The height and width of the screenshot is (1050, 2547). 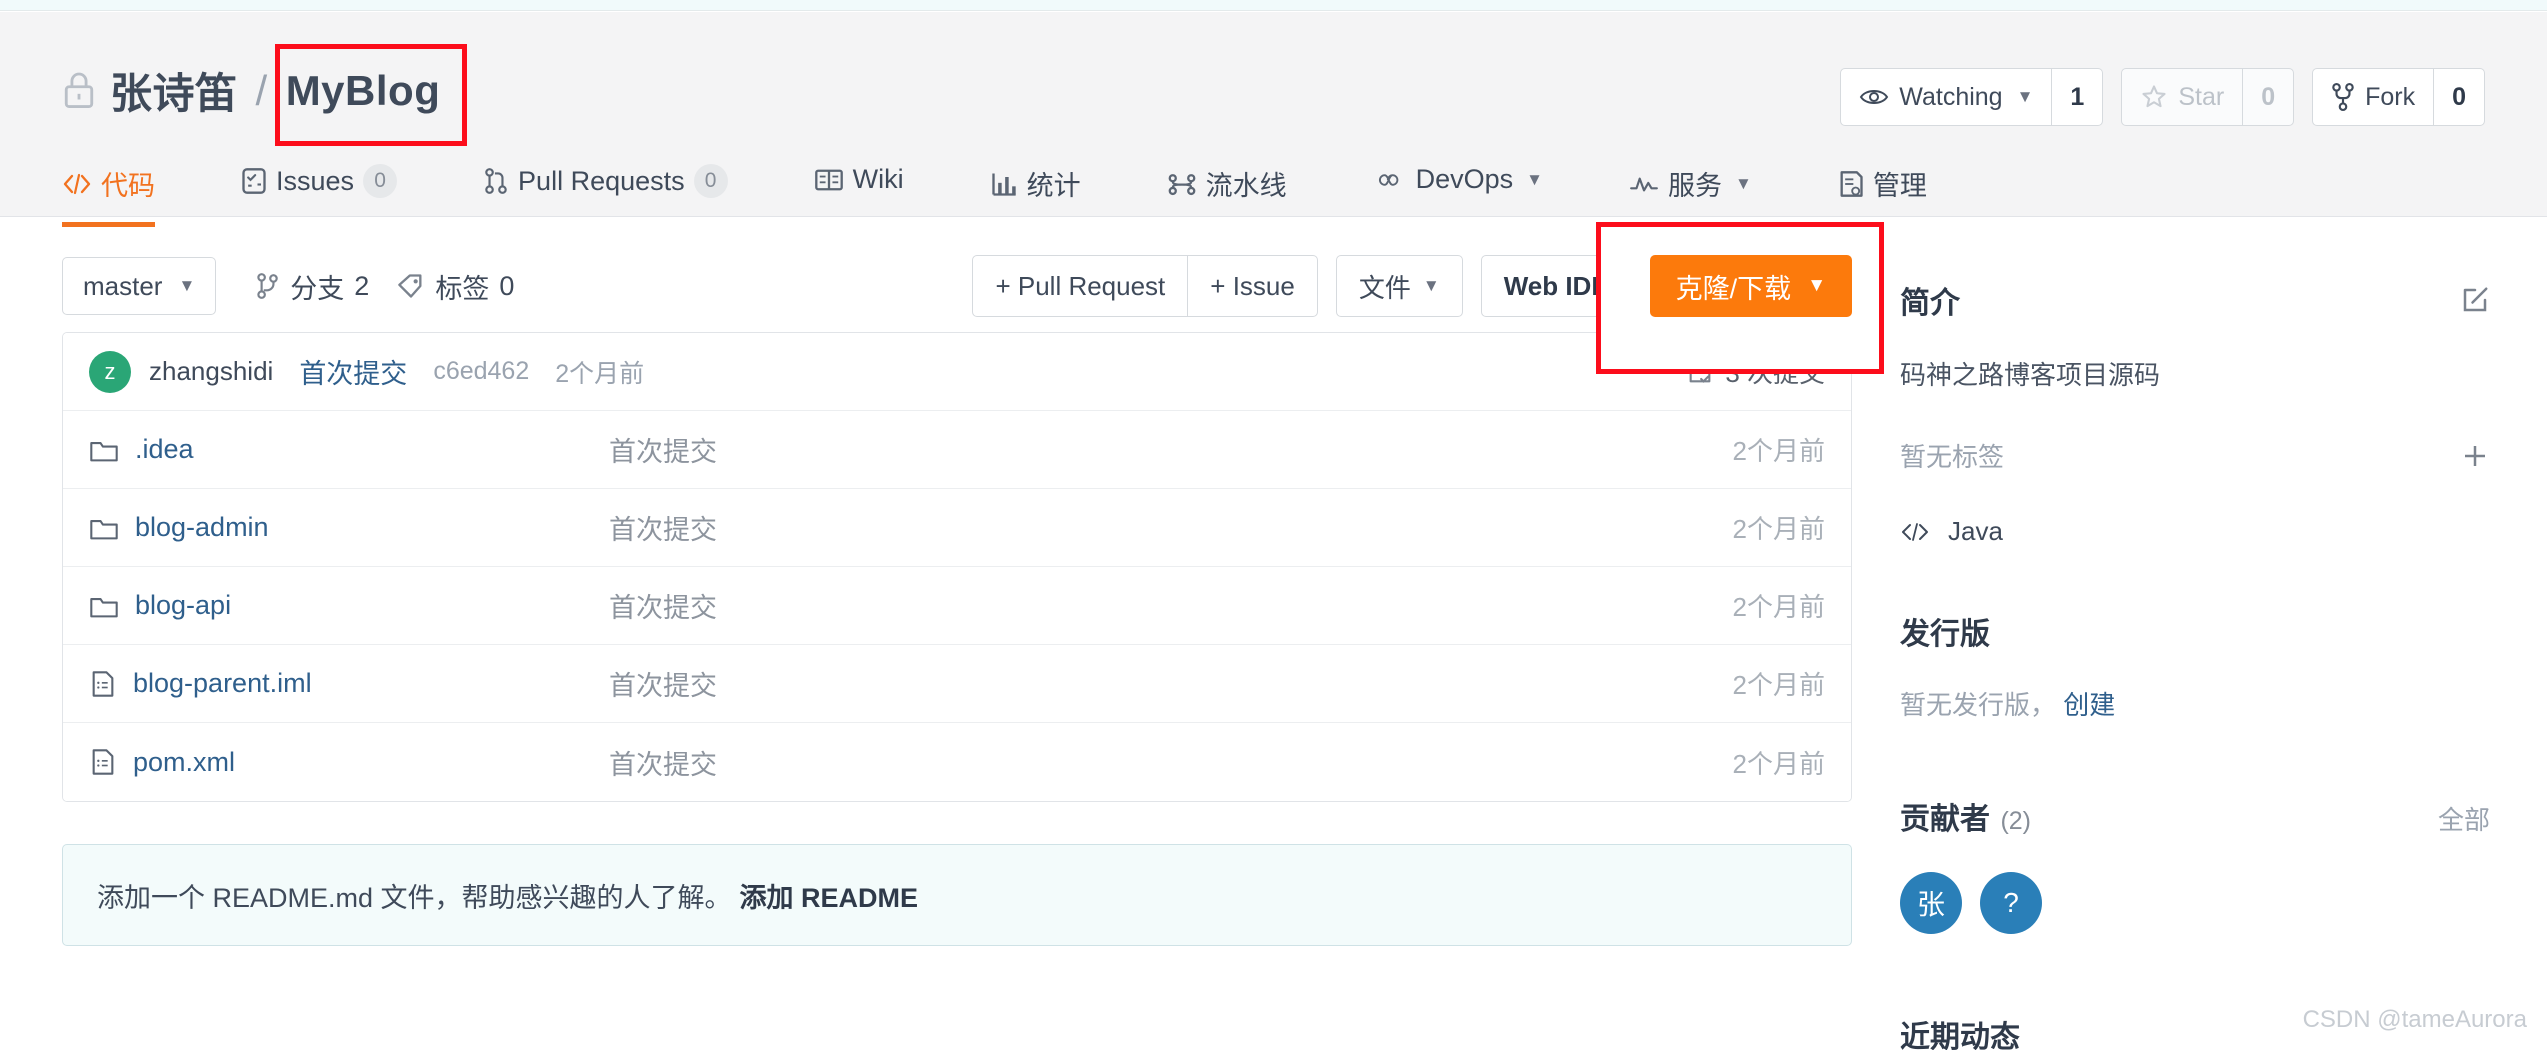 I want to click on branches-count: 2, so click(x=362, y=285).